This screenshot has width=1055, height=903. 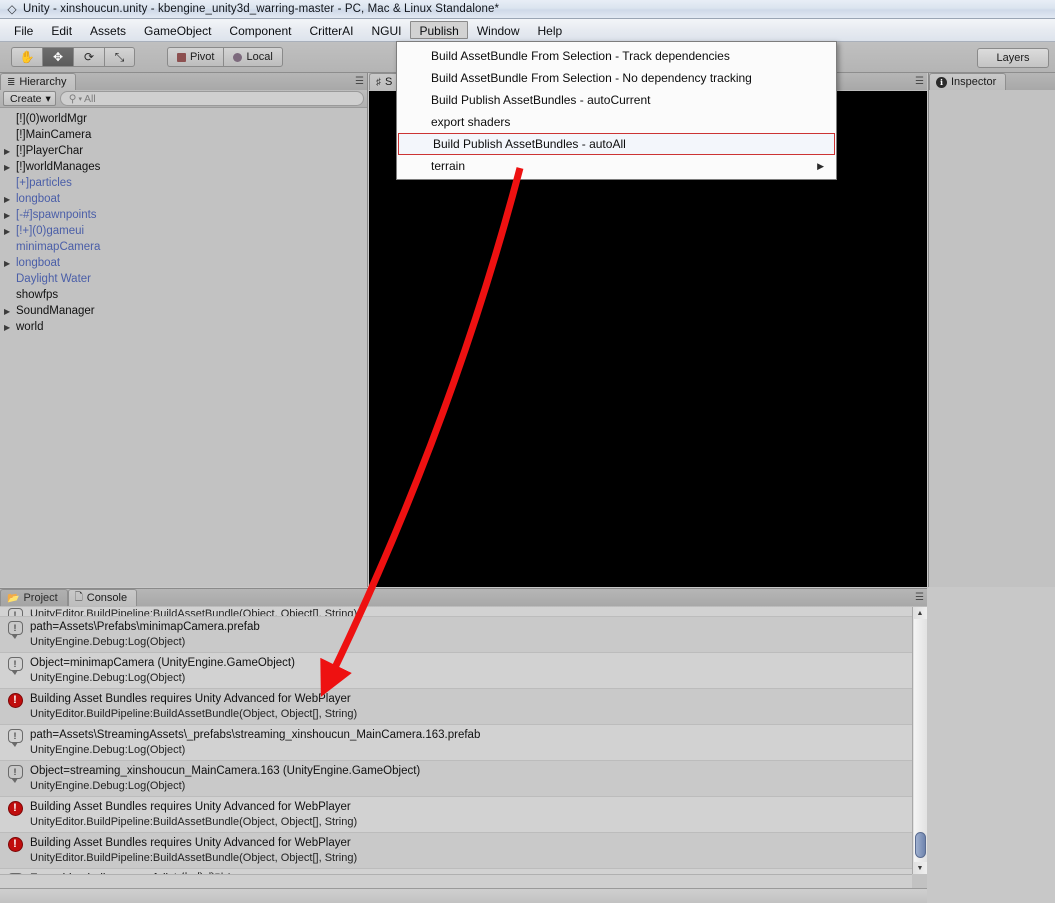 I want to click on menu-help: Help, so click(x=550, y=30).